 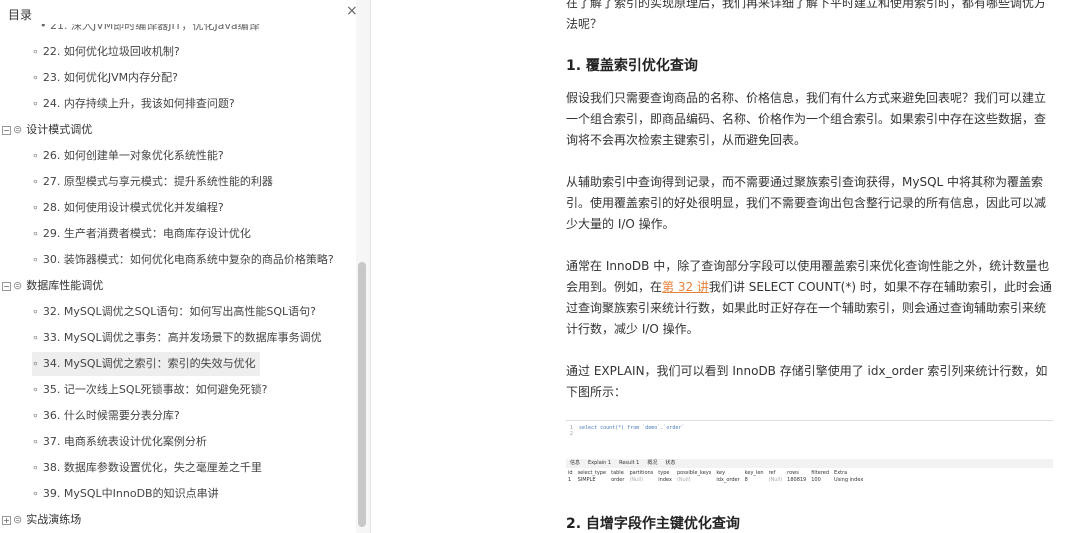 What do you see at coordinates (653, 524) in the screenshot?
I see `section-heading-auto-increment: 2. 自增字段作主键优化查询` at bounding box center [653, 524].